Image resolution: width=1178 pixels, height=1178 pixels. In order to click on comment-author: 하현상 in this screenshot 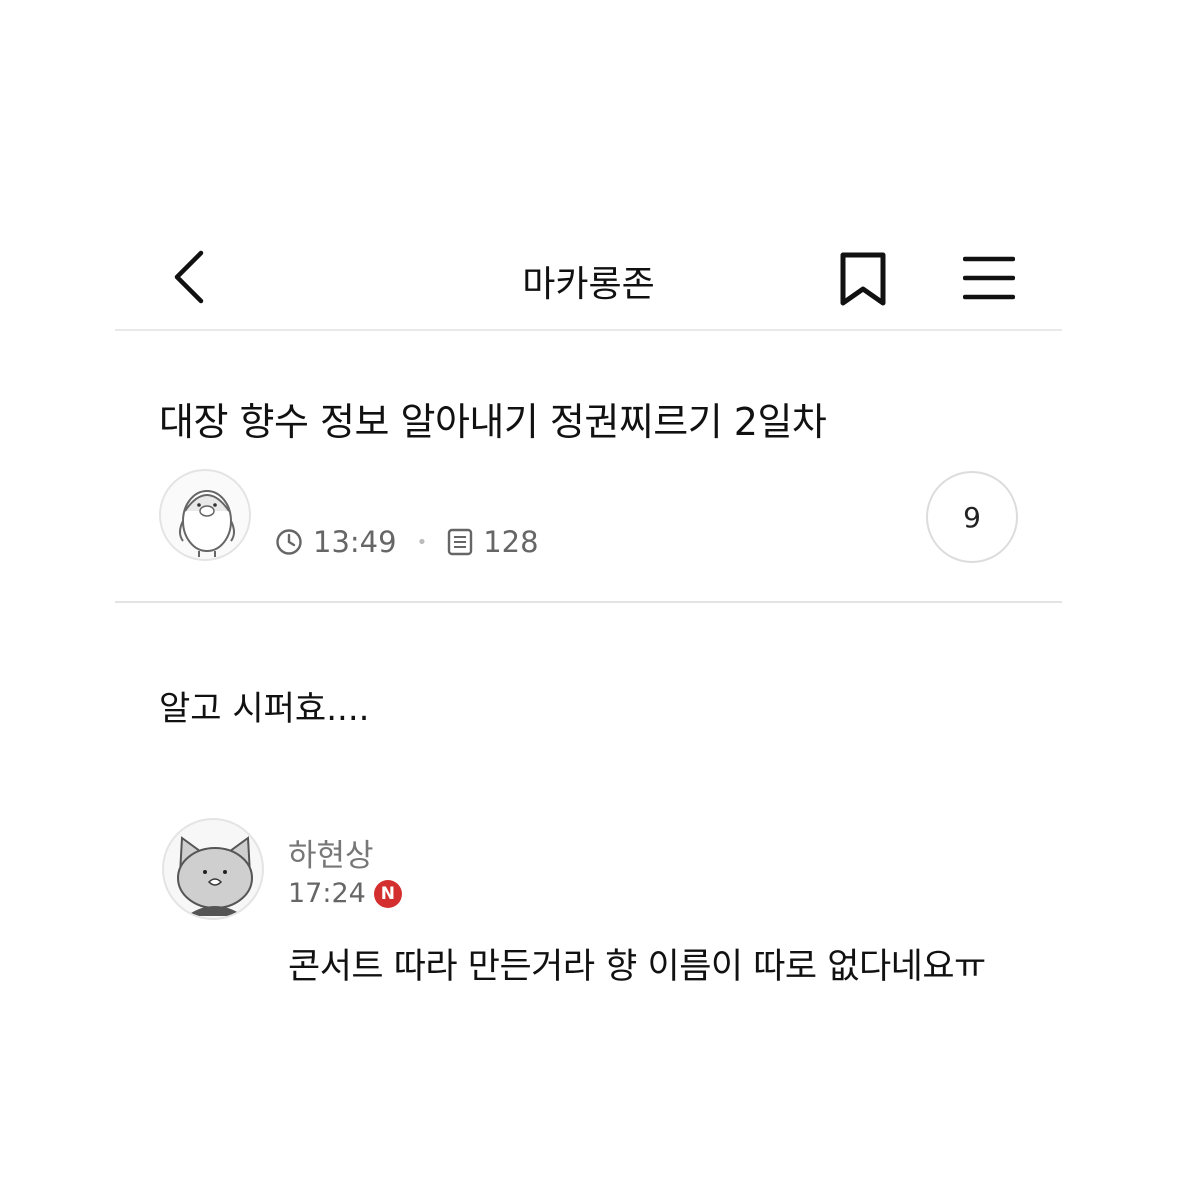, I will do `click(331, 852)`.